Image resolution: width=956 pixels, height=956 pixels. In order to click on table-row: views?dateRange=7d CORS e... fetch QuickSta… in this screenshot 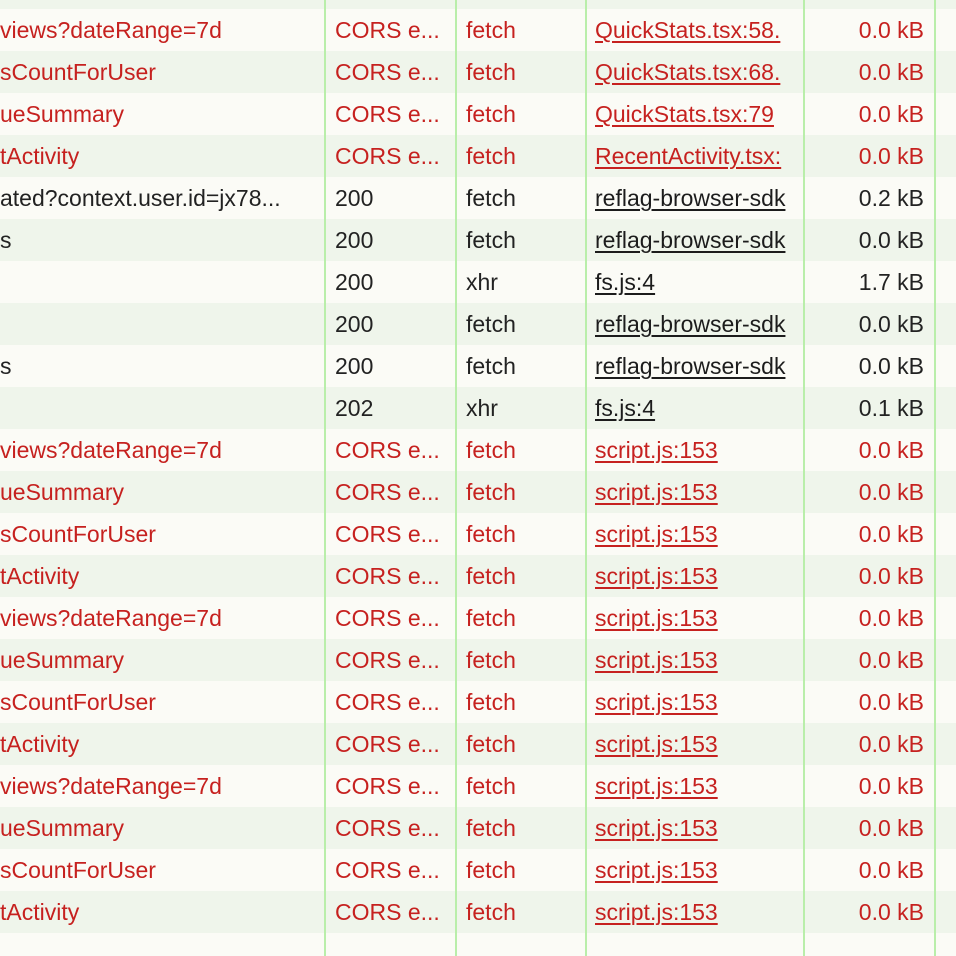, I will do `click(478, 30)`.